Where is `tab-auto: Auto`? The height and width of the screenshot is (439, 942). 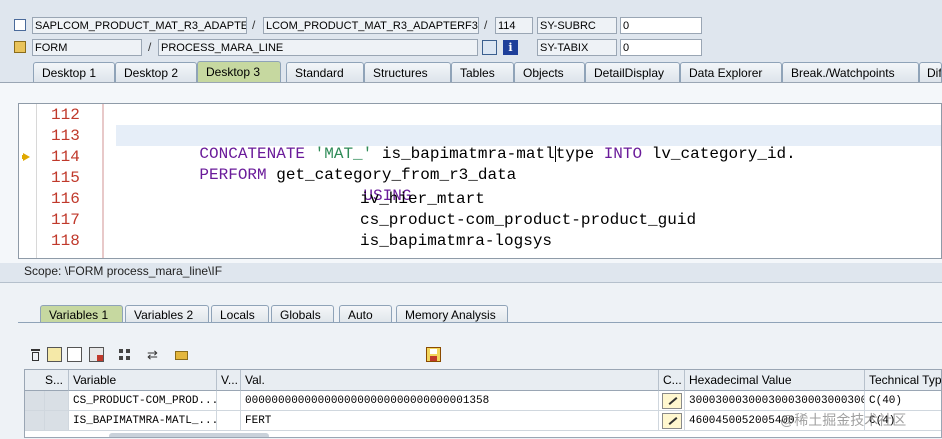
tab-auto: Auto is located at coordinates (365, 314).